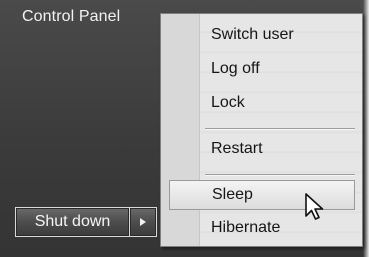 The width and height of the screenshot is (369, 257). I want to click on menu-item-restart: Restart, so click(280, 149).